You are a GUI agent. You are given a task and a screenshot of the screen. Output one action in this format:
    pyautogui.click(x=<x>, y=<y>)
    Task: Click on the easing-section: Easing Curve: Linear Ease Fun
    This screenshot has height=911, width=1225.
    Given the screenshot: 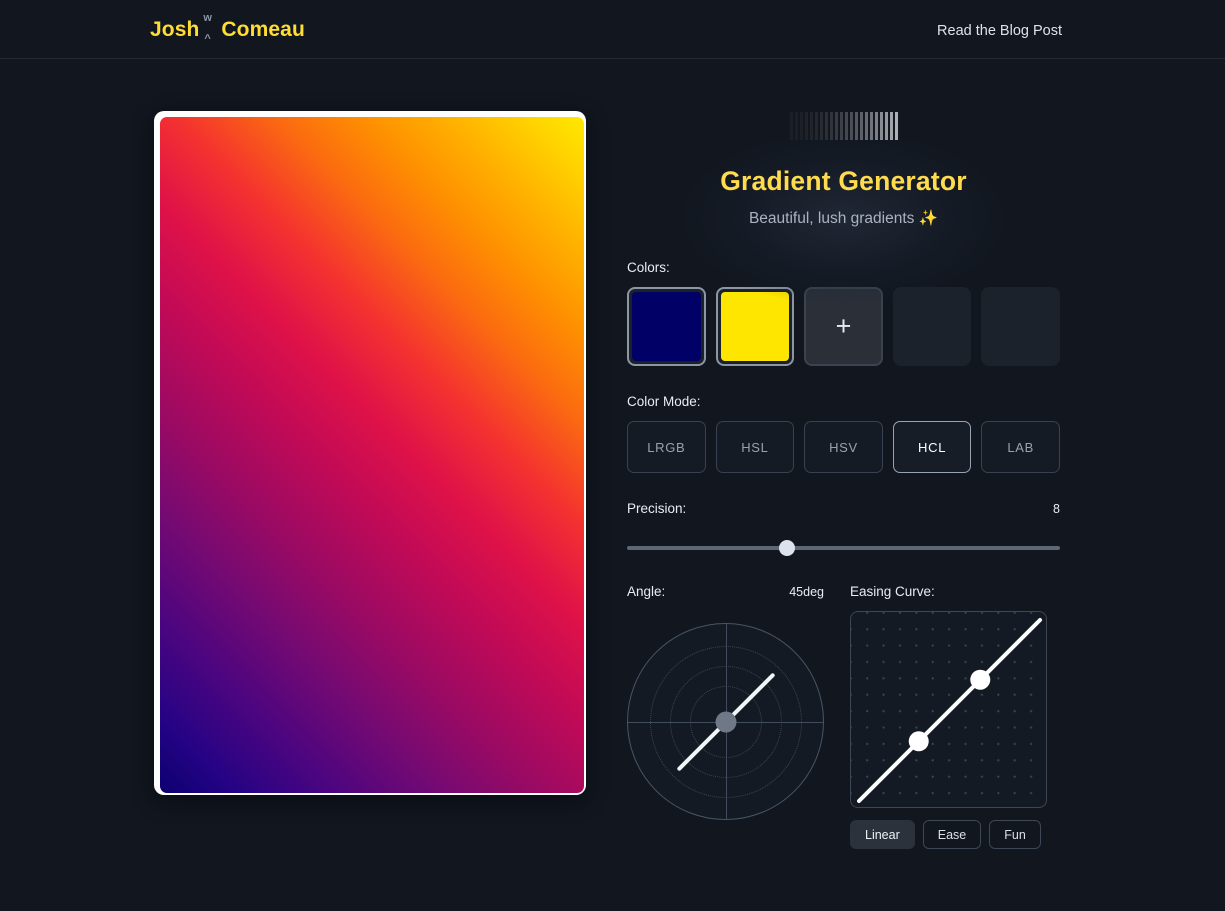 What is the action you would take?
    pyautogui.click(x=948, y=716)
    